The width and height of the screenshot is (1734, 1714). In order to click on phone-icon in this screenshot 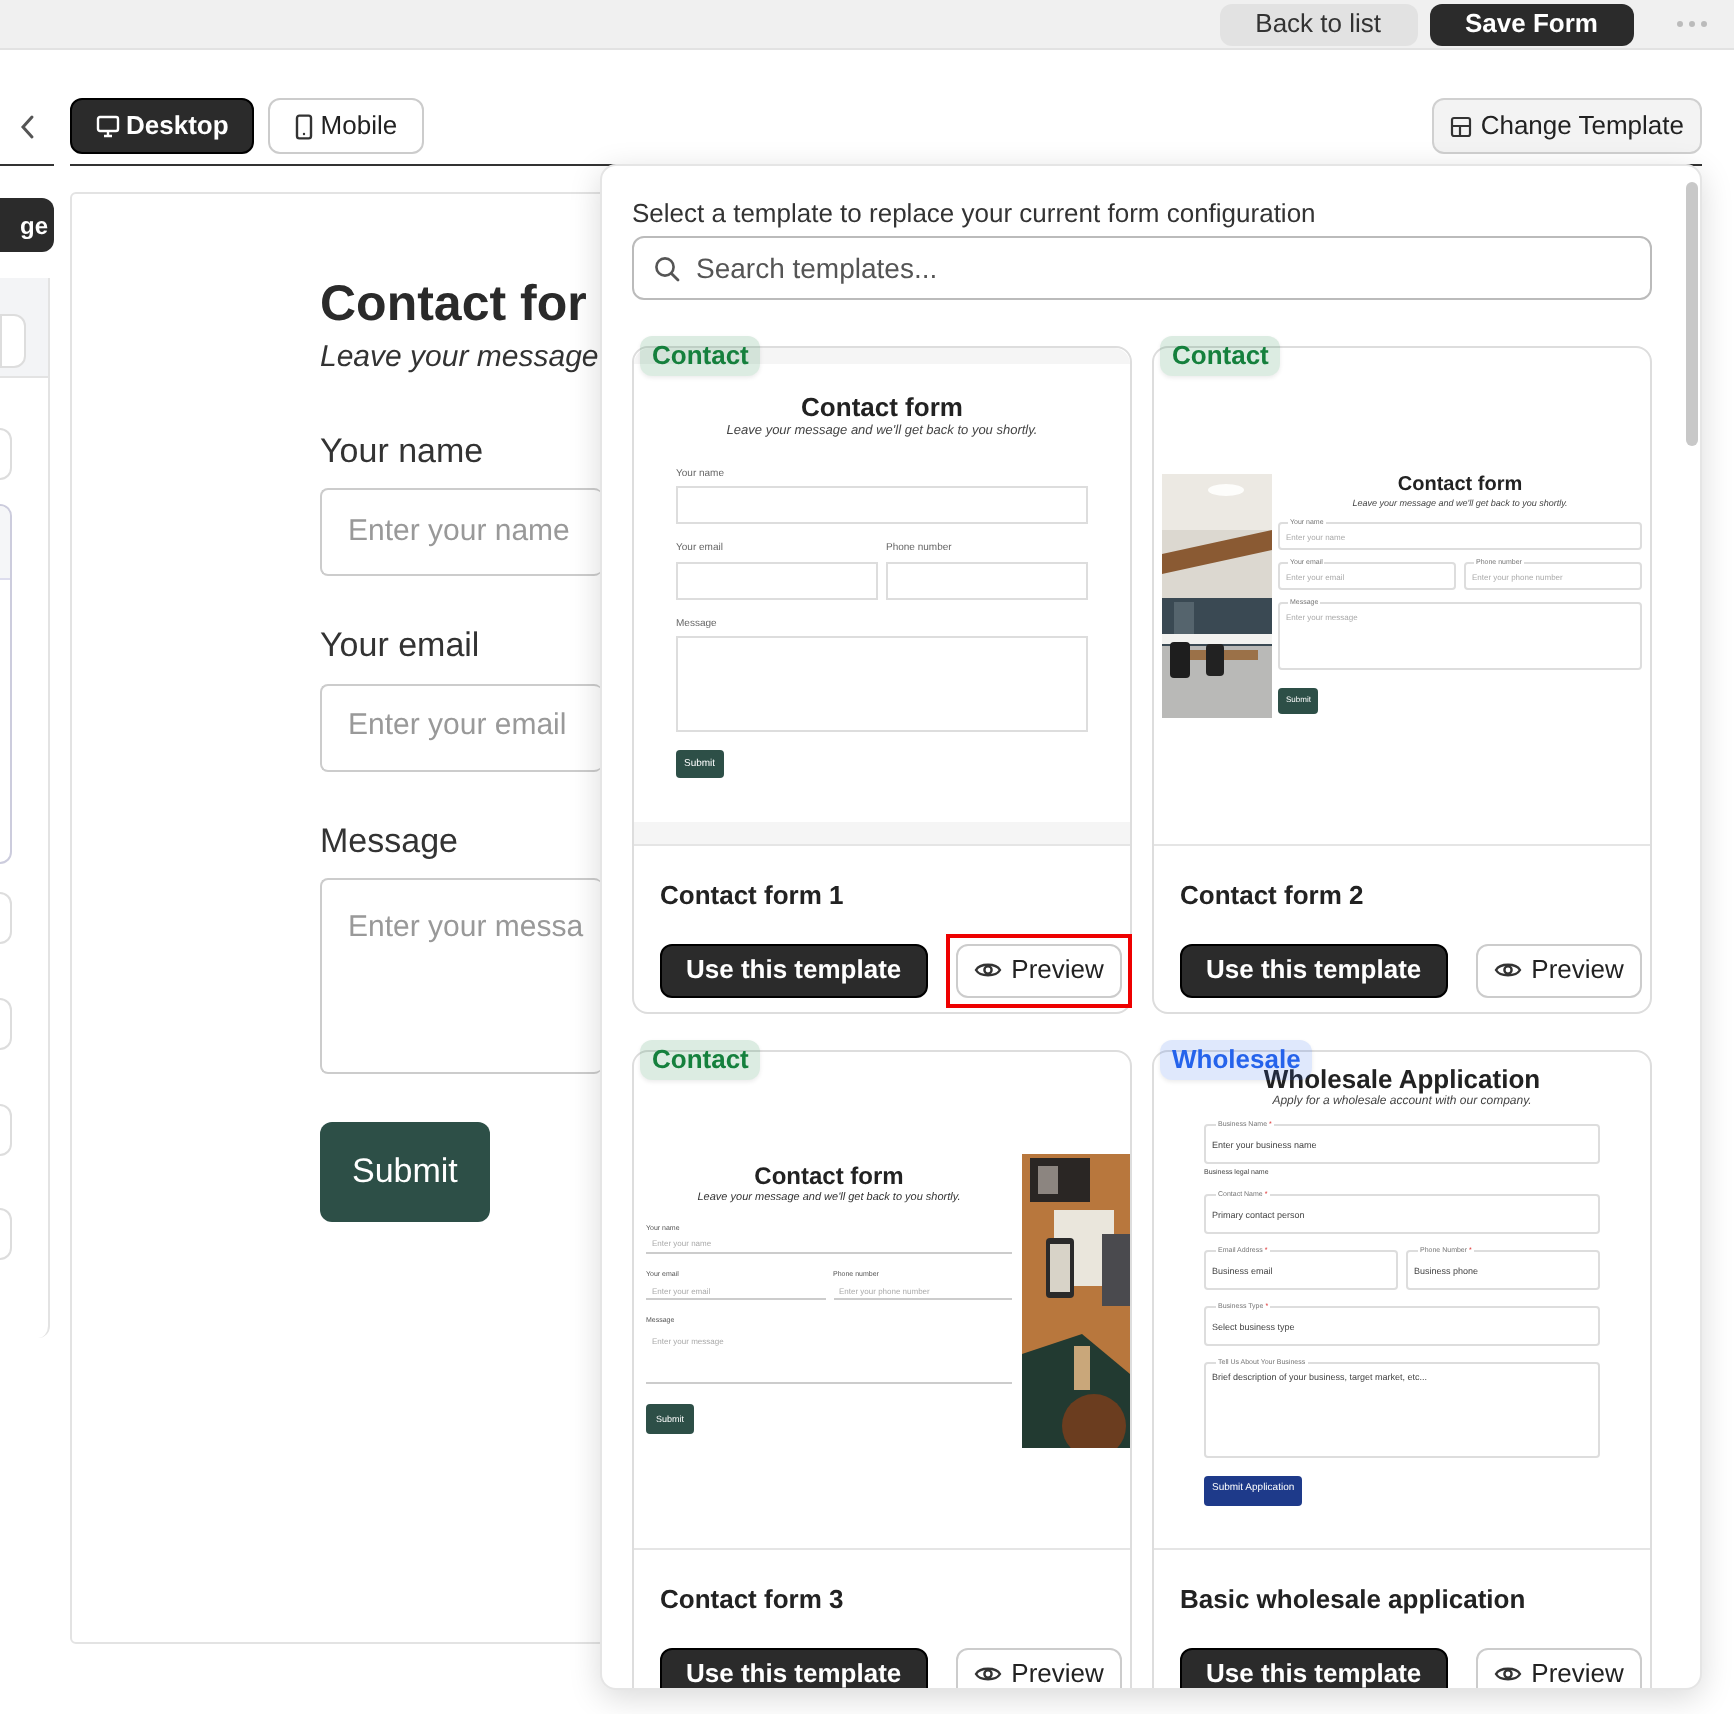, I will do `click(304, 126)`.